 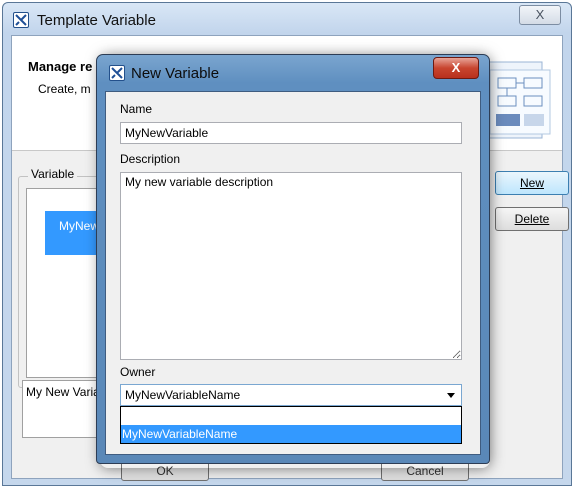 What do you see at coordinates (183, 395) in the screenshot?
I see `owner-select-value: MyNewVariableName` at bounding box center [183, 395].